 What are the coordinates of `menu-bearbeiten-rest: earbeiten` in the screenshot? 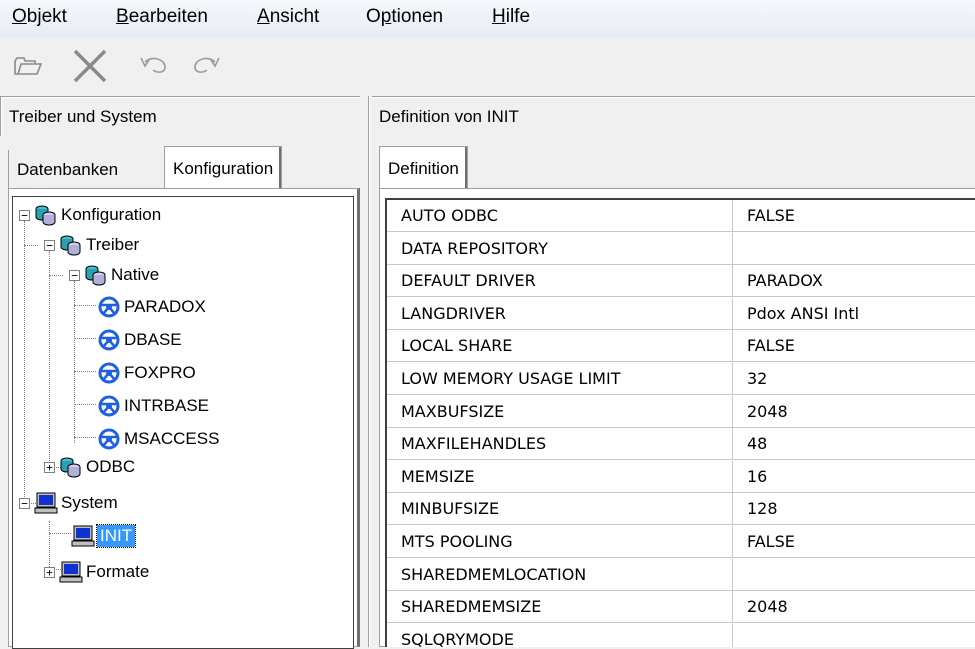 It's located at (168, 16).